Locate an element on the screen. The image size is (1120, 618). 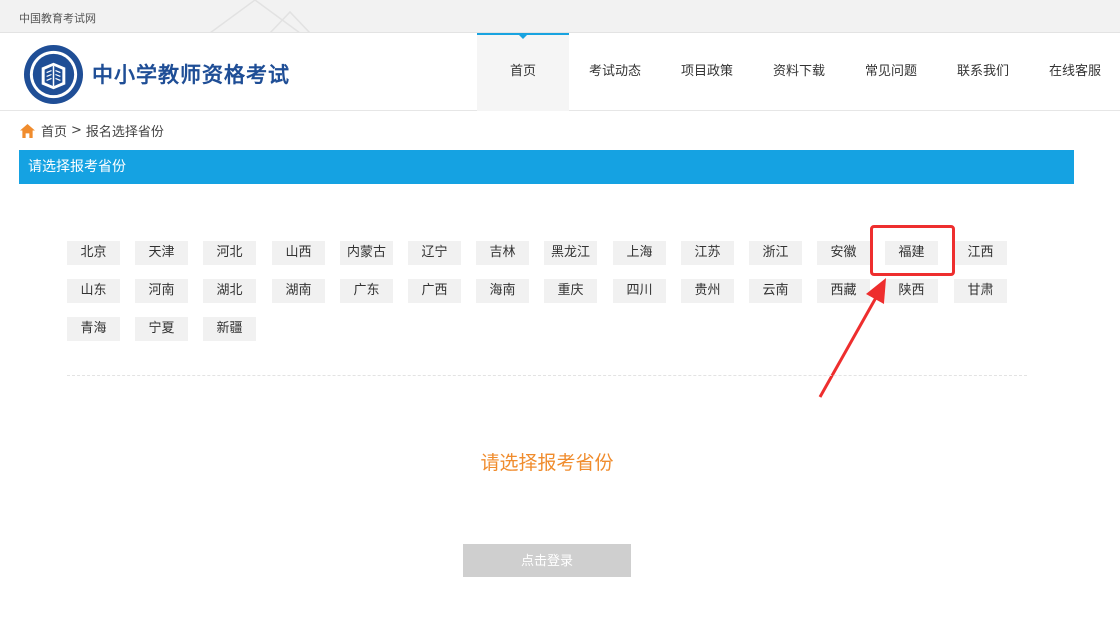
province-button: 北京 is located at coordinates (93, 253).